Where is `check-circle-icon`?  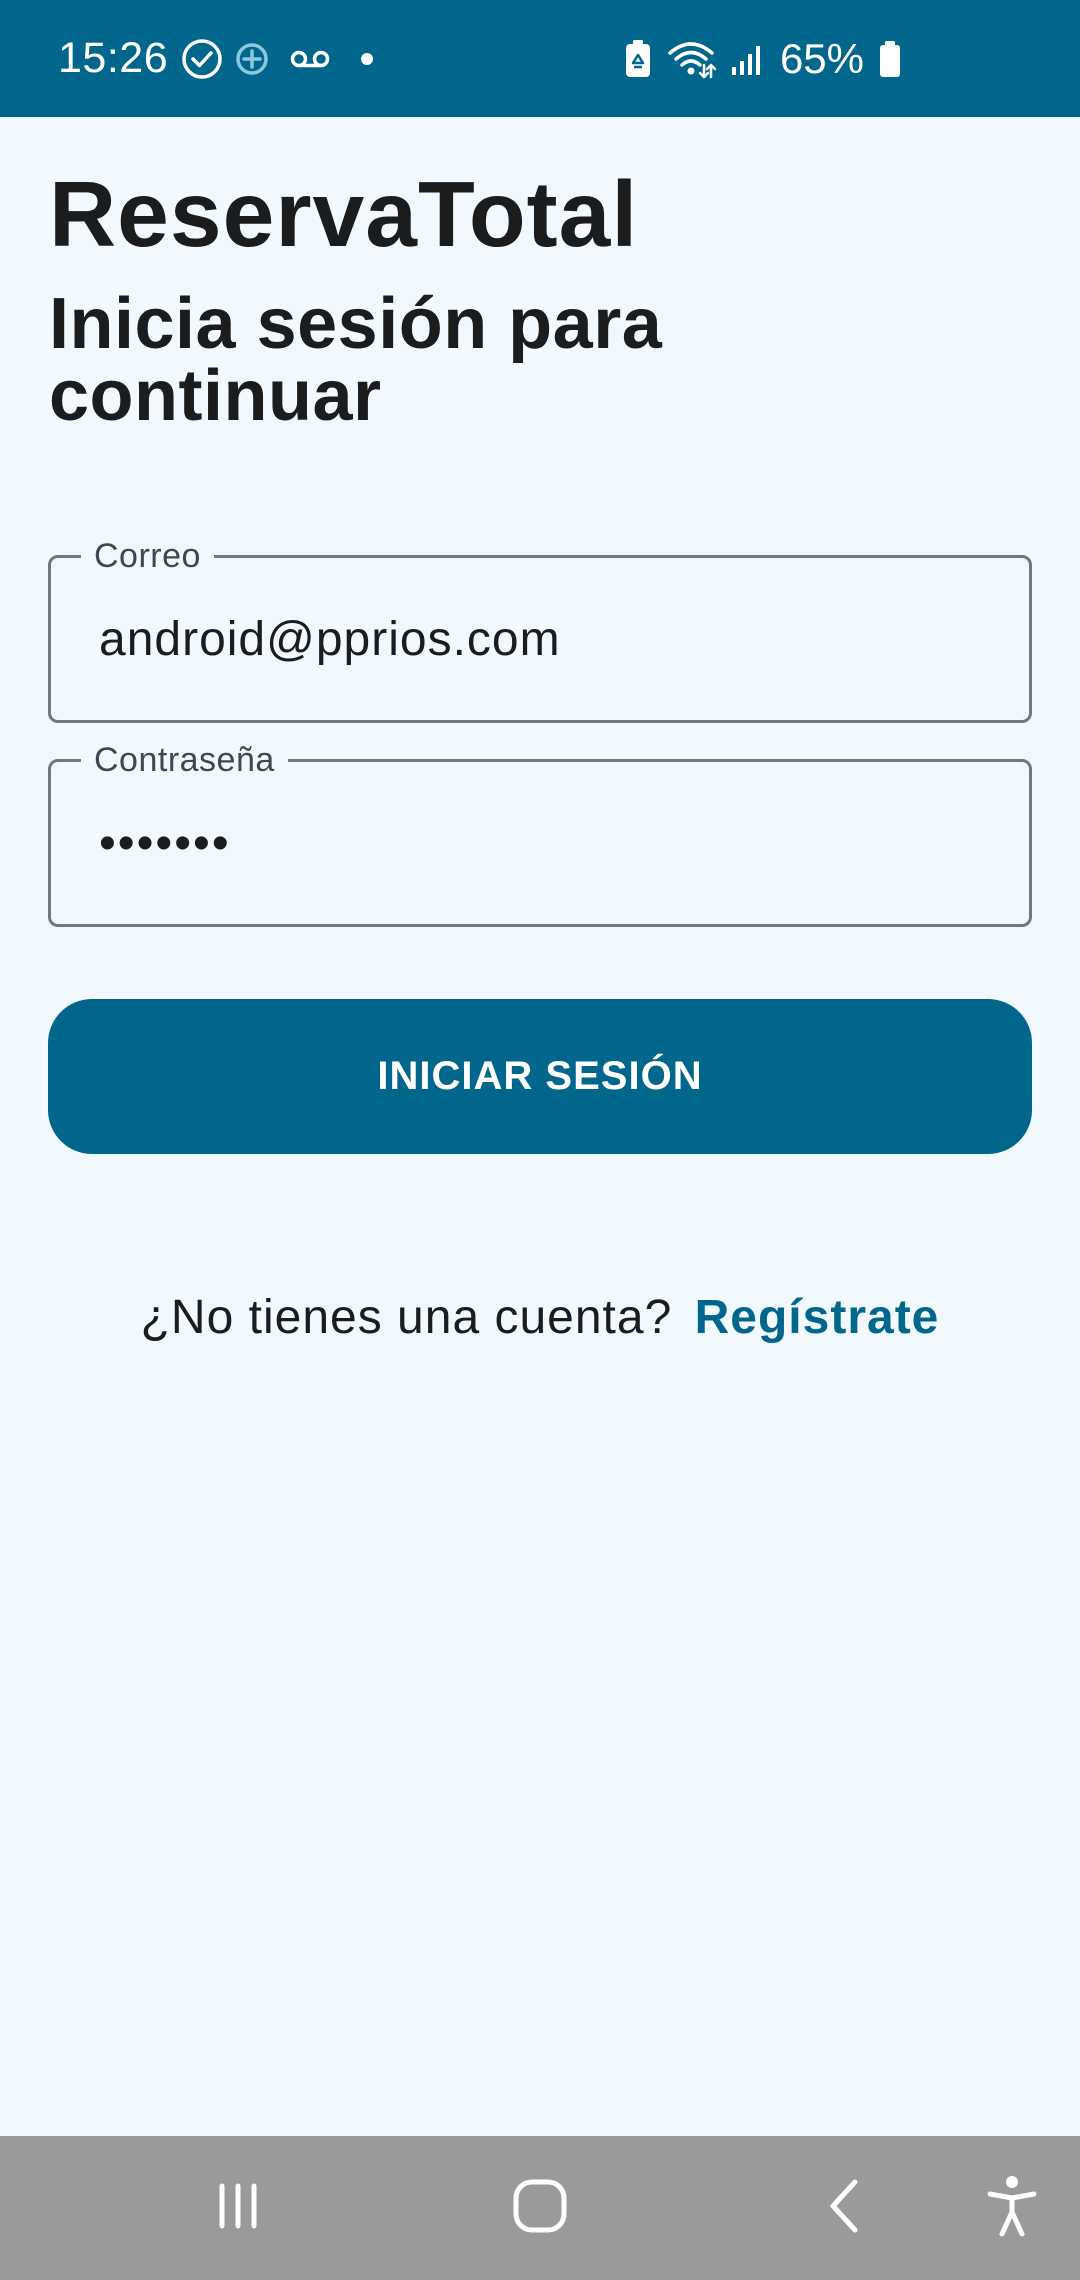
check-circle-icon is located at coordinates (202, 59).